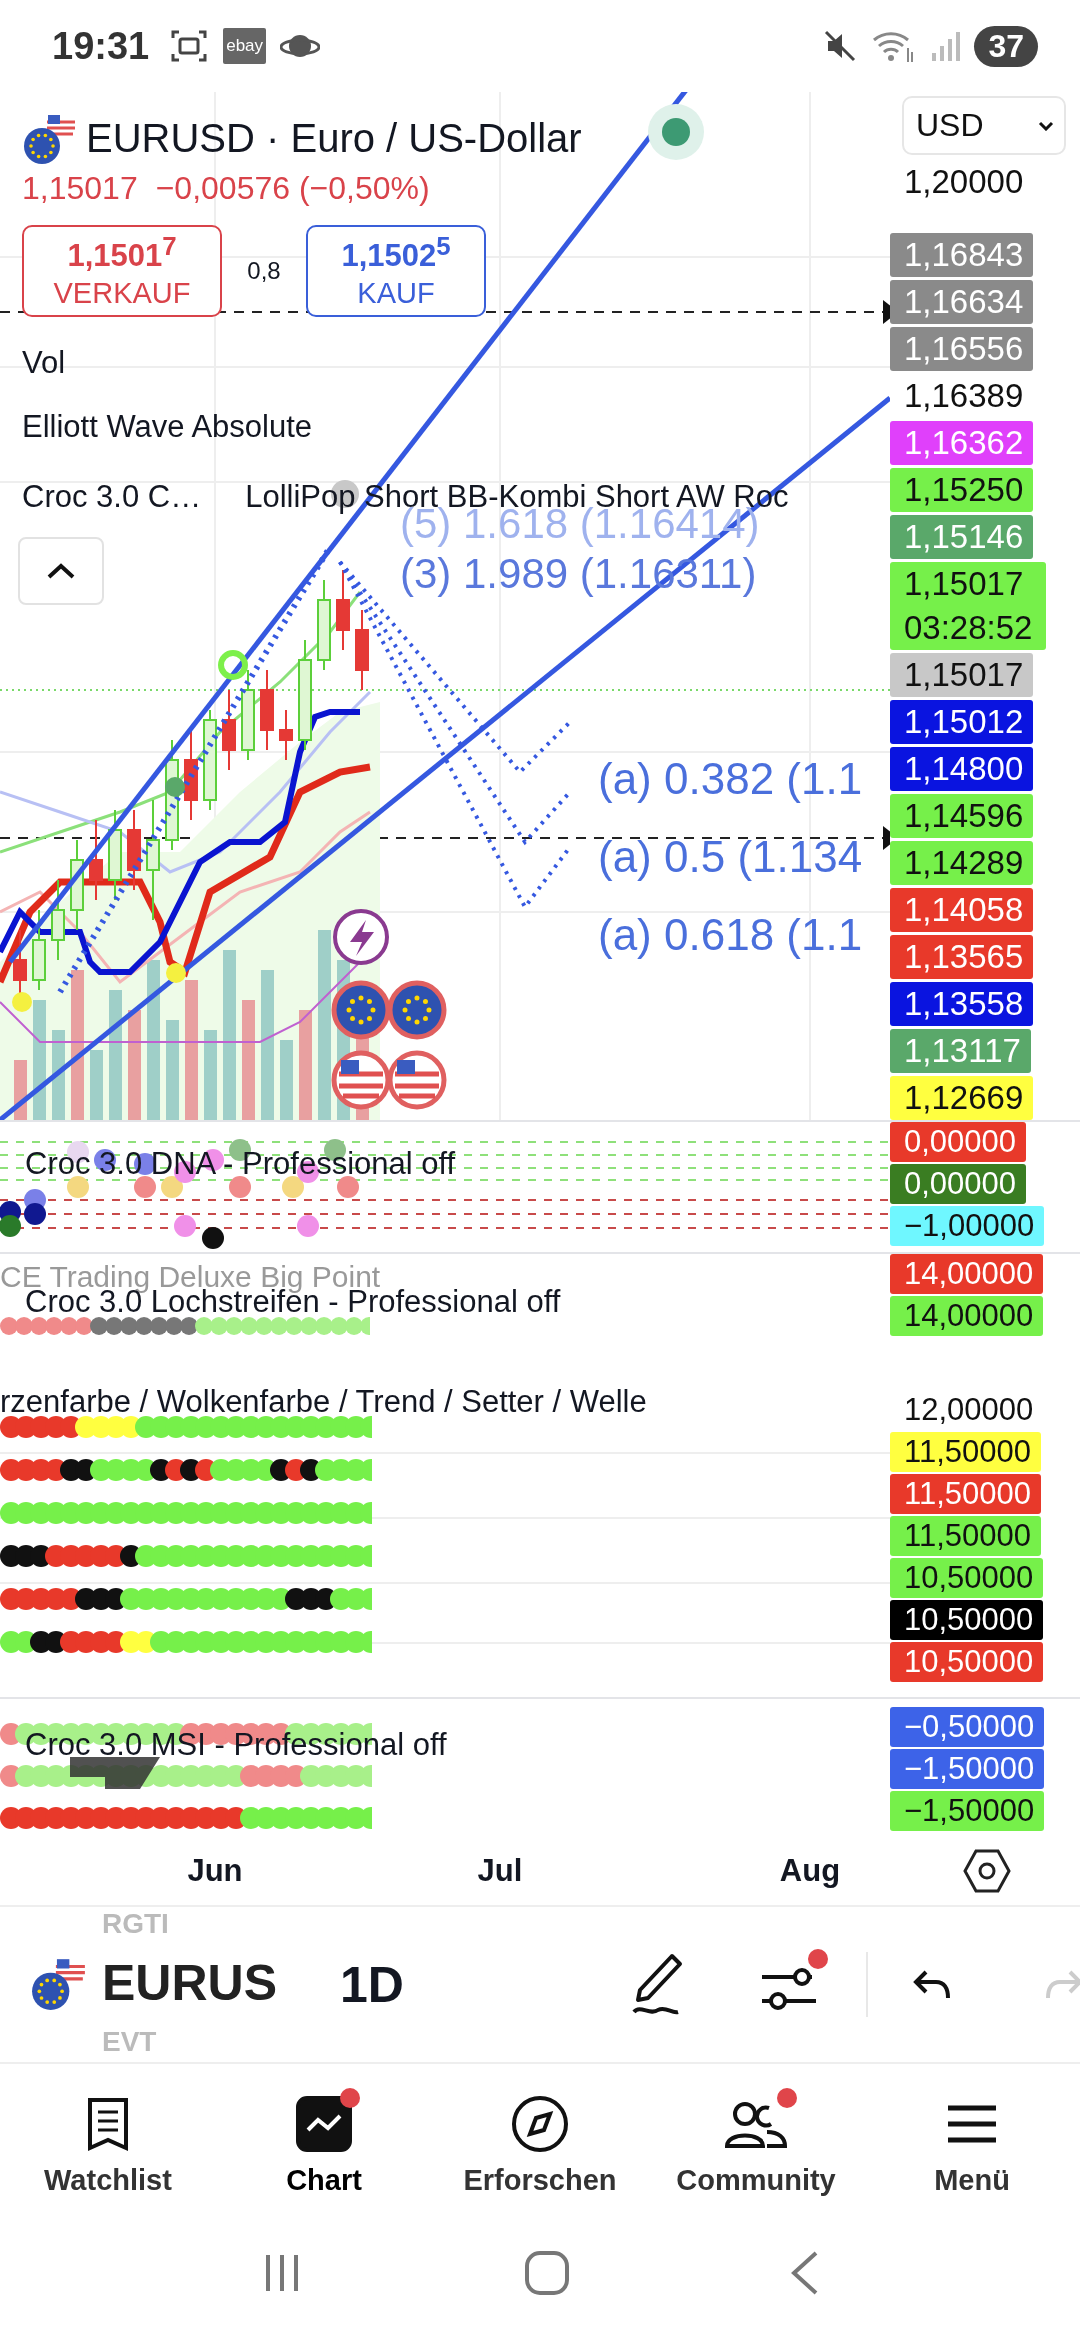  What do you see at coordinates (962, 537) in the screenshot?
I see `price-label: 1,15146` at bounding box center [962, 537].